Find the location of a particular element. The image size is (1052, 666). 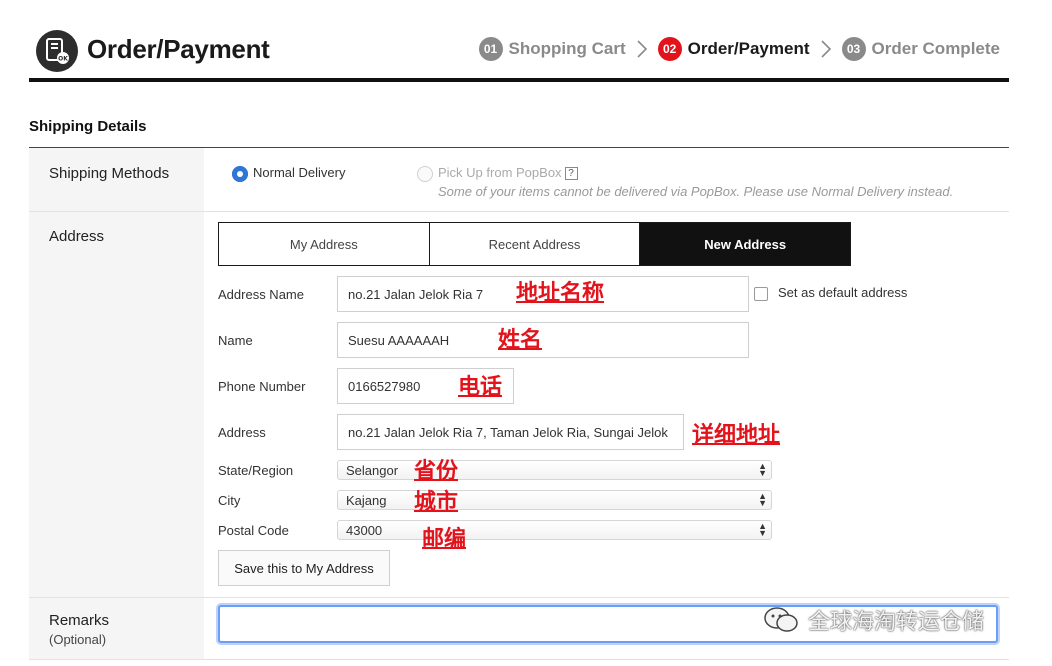

step-number: 03 is located at coordinates (853, 49).